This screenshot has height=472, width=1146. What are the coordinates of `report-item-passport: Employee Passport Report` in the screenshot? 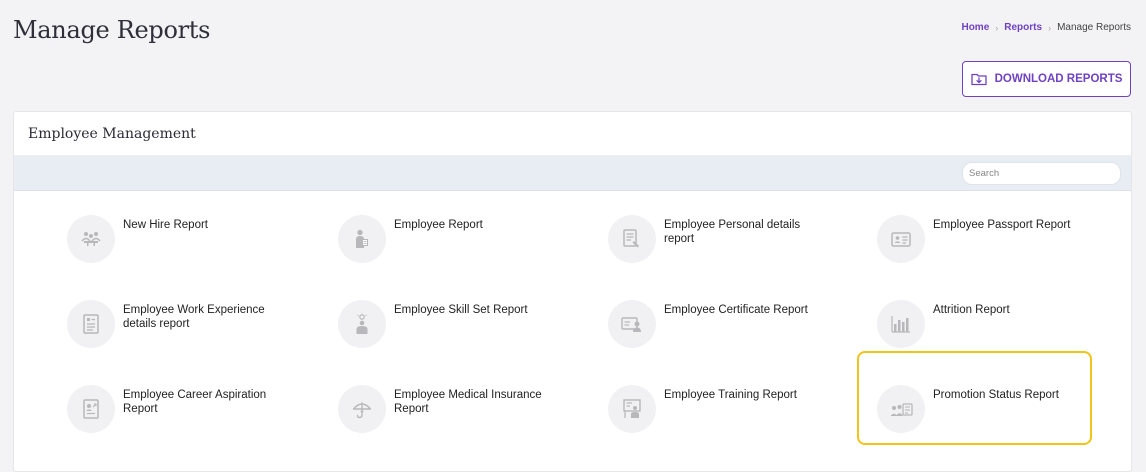 It's located at (985, 239).